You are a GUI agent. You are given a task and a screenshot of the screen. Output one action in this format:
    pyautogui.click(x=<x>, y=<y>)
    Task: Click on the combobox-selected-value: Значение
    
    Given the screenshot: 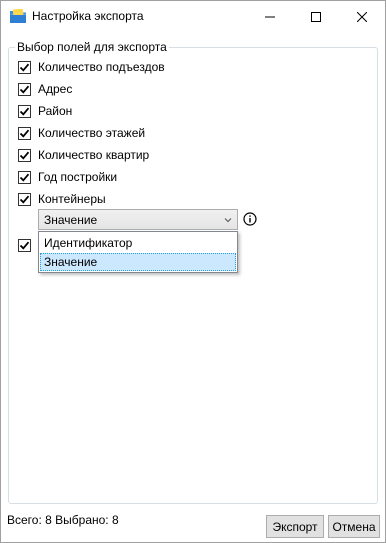 What is the action you would take?
    pyautogui.click(x=71, y=220)
    